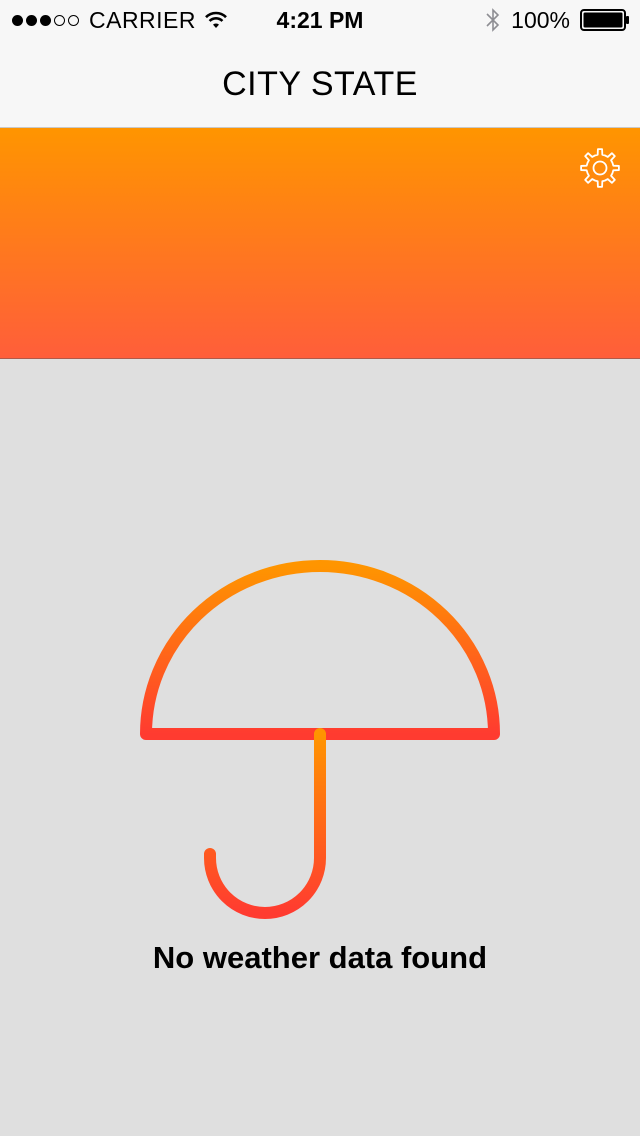  I want to click on status-bar-right: 100%, so click(557, 20).